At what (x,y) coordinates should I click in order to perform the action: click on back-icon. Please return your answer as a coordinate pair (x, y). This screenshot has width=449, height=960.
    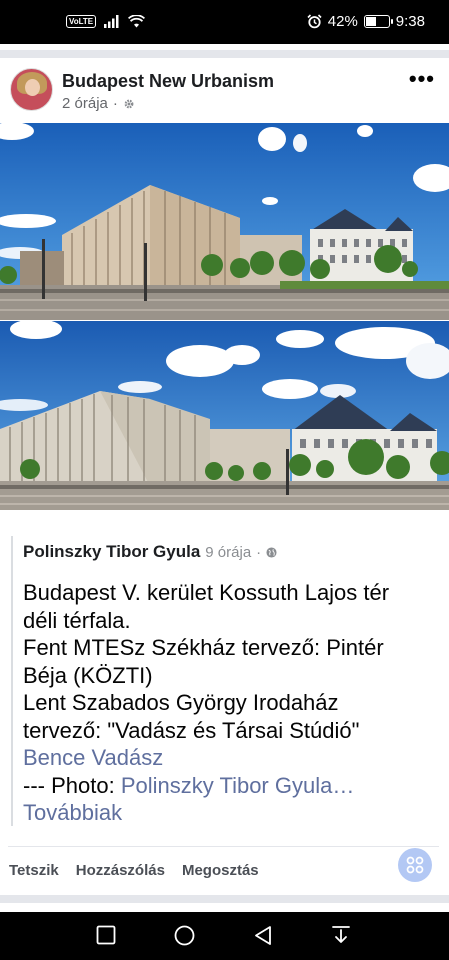
    Looking at the image, I should click on (263, 935).